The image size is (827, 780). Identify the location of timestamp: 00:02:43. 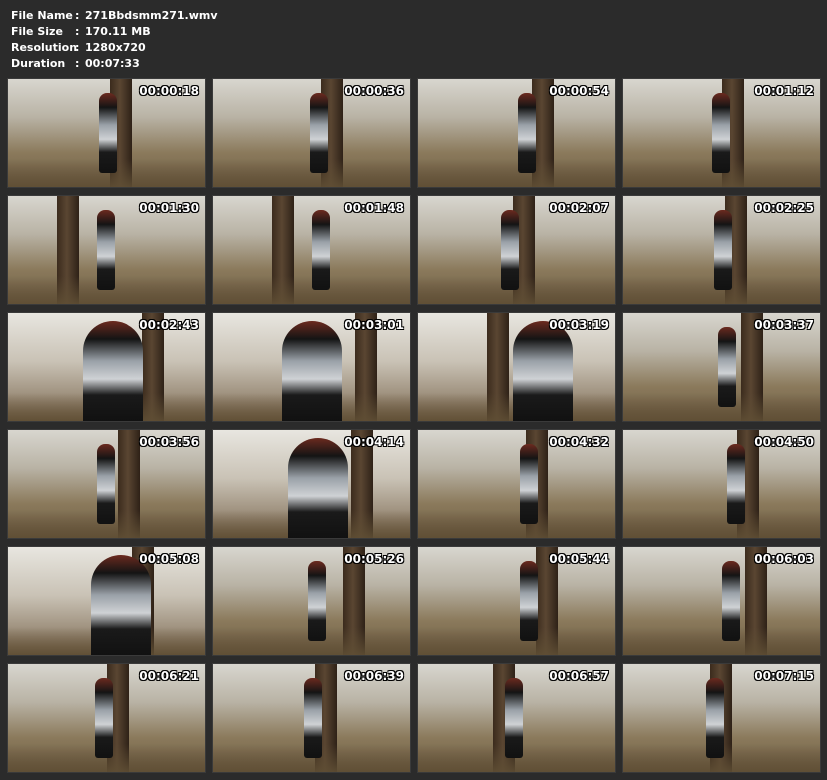
(169, 325).